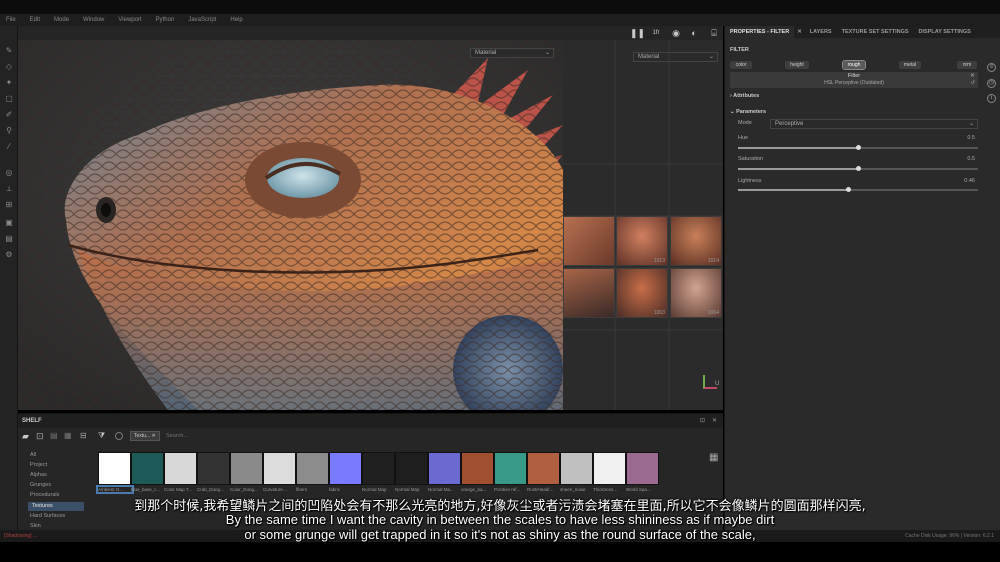  Describe the element at coordinates (854, 76) in the screenshot. I see `filter-title: Filter` at that location.